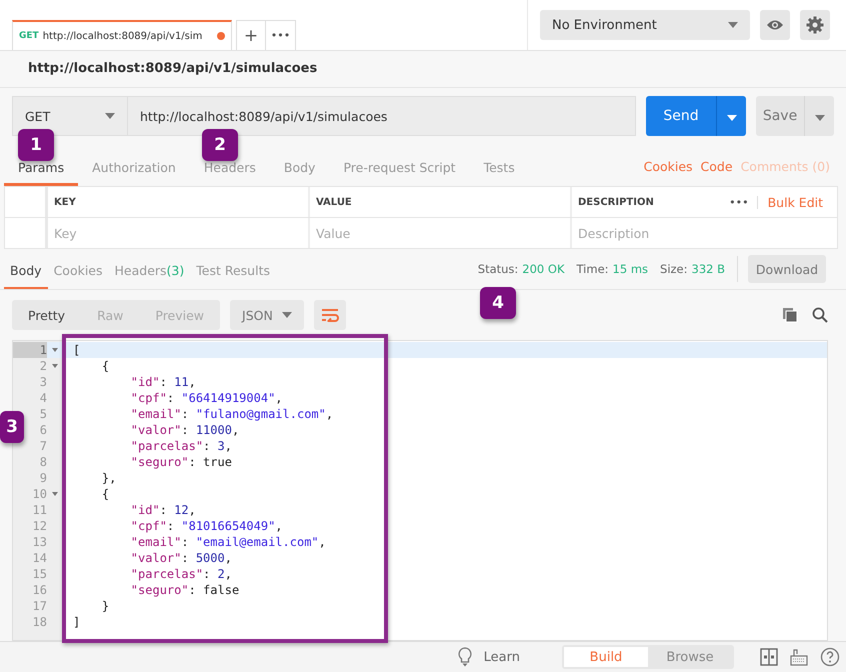 This screenshot has height=672, width=846. What do you see at coordinates (790, 315) in the screenshot?
I see `copy-icon` at bounding box center [790, 315].